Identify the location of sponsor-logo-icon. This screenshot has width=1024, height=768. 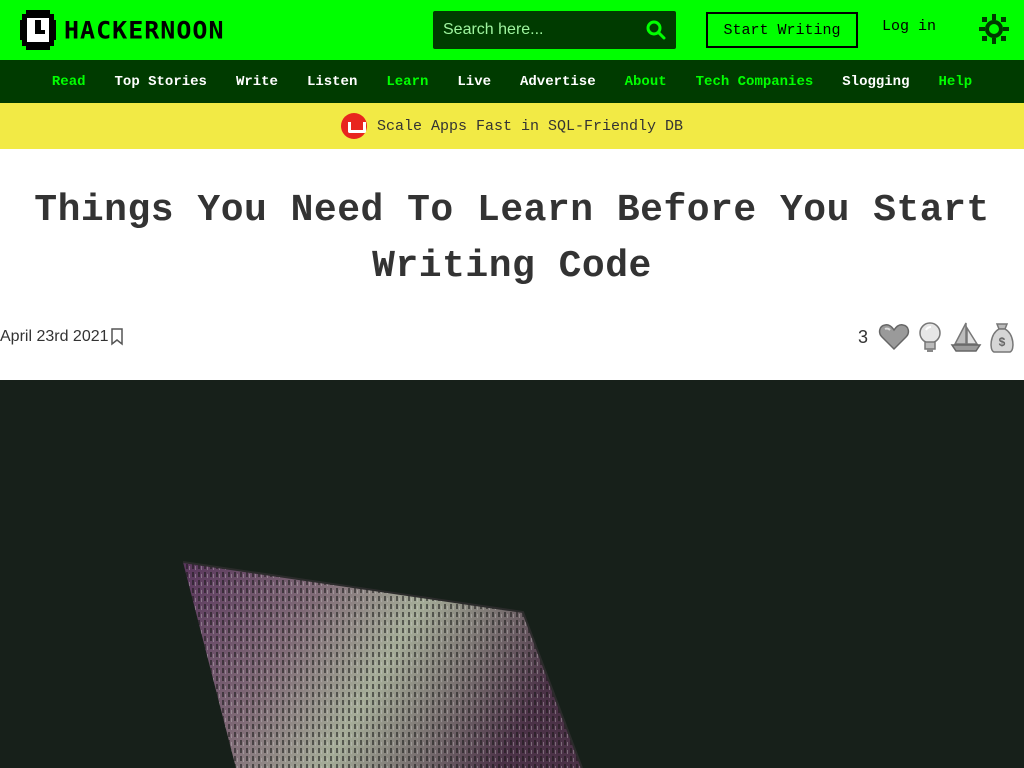
(353, 126).